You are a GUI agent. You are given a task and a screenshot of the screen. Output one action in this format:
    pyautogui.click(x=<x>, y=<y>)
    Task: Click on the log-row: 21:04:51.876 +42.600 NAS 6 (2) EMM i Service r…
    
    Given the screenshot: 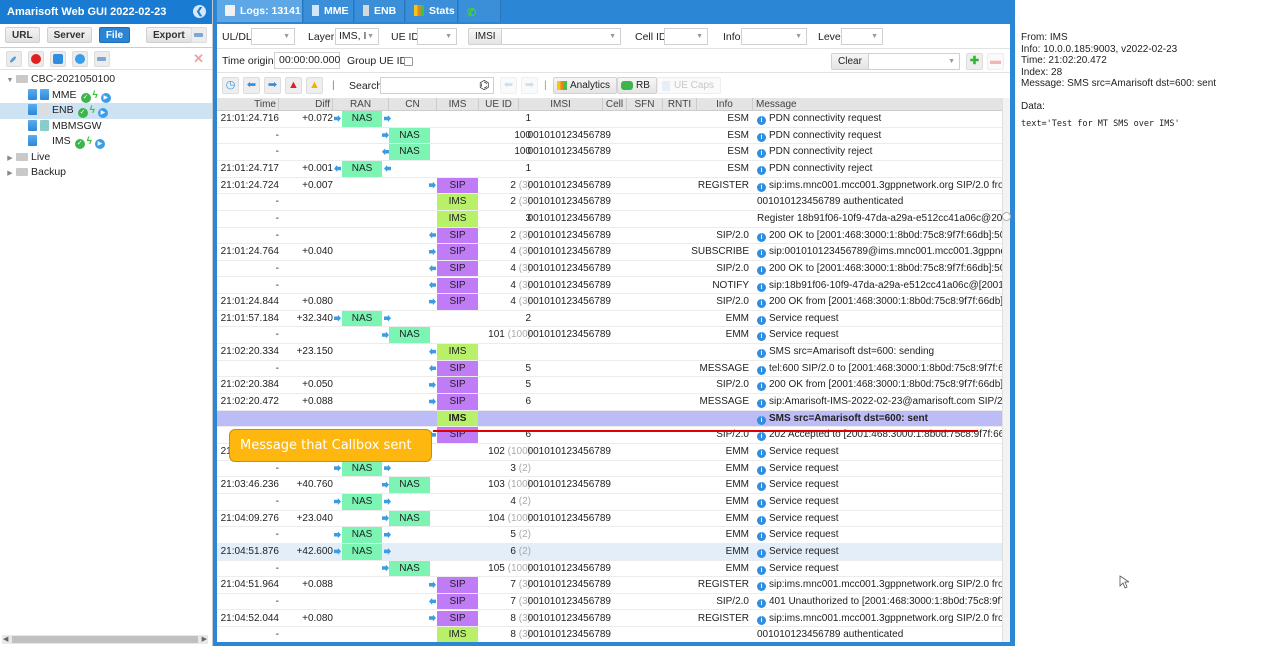 What is the action you would take?
    pyautogui.click(x=609, y=552)
    